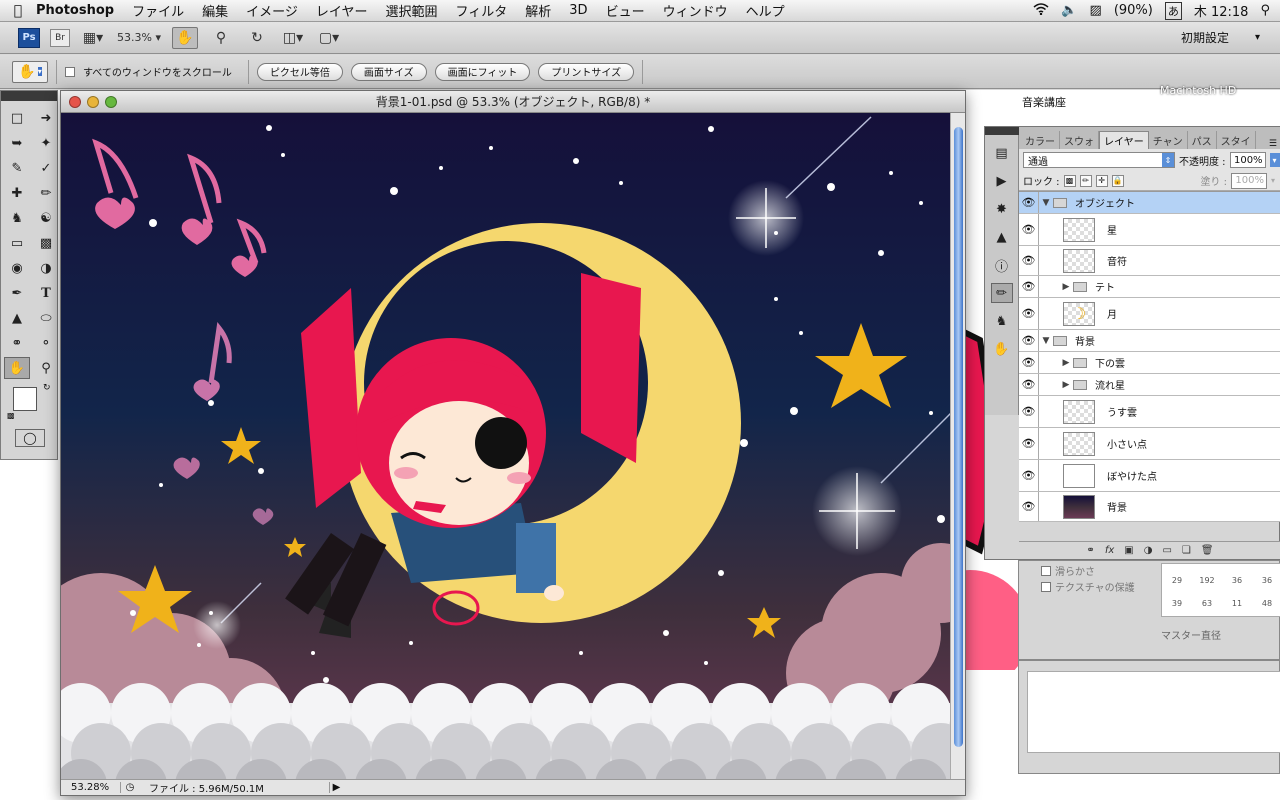 The width and height of the screenshot is (1280, 800). I want to click on color-swatches: ↻ ▩, so click(29, 403).